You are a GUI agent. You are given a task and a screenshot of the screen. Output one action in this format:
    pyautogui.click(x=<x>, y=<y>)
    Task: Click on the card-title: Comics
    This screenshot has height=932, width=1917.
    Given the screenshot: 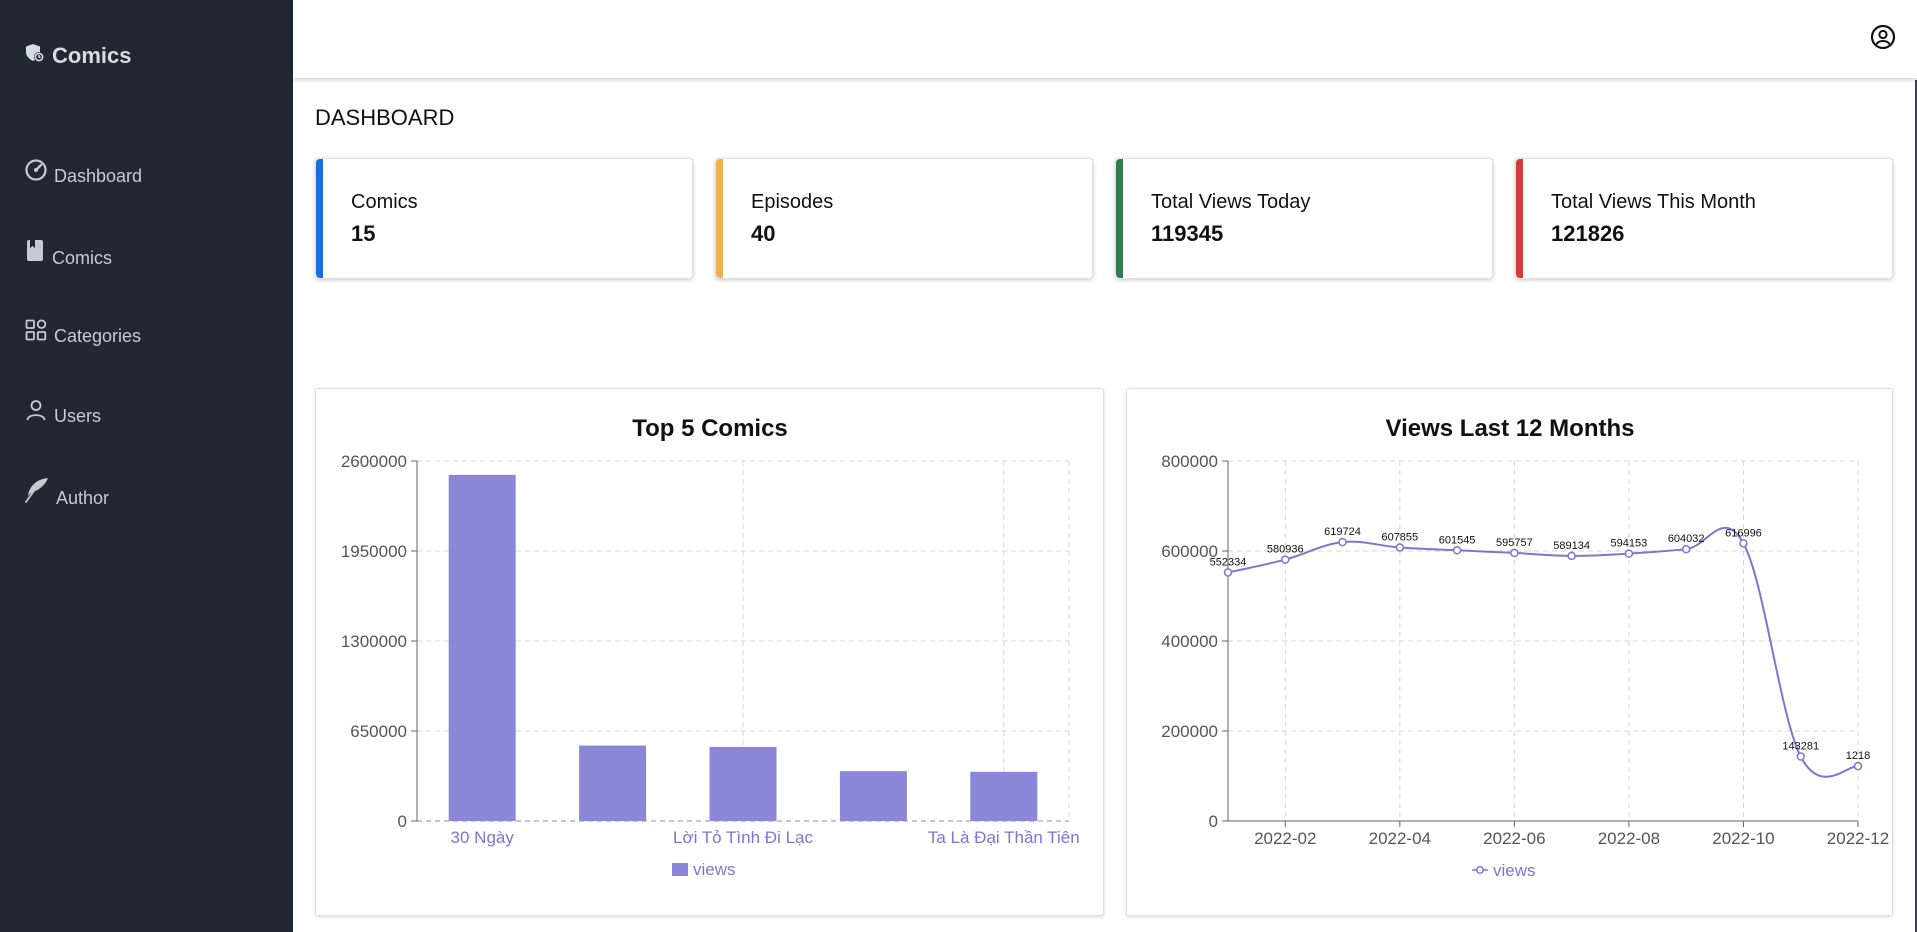 What is the action you would take?
    pyautogui.click(x=384, y=202)
    